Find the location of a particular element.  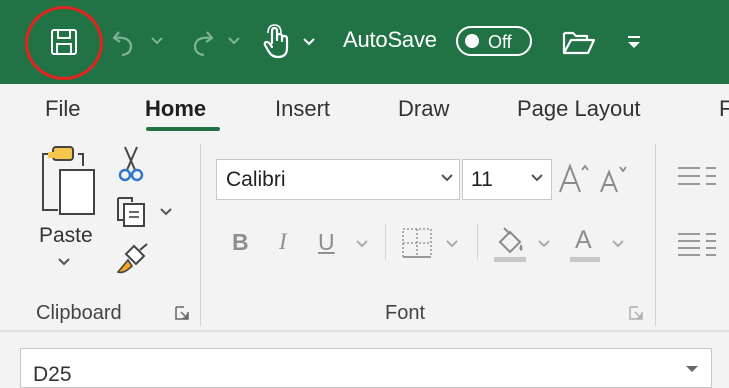

bold-button: B is located at coordinates (240, 242).